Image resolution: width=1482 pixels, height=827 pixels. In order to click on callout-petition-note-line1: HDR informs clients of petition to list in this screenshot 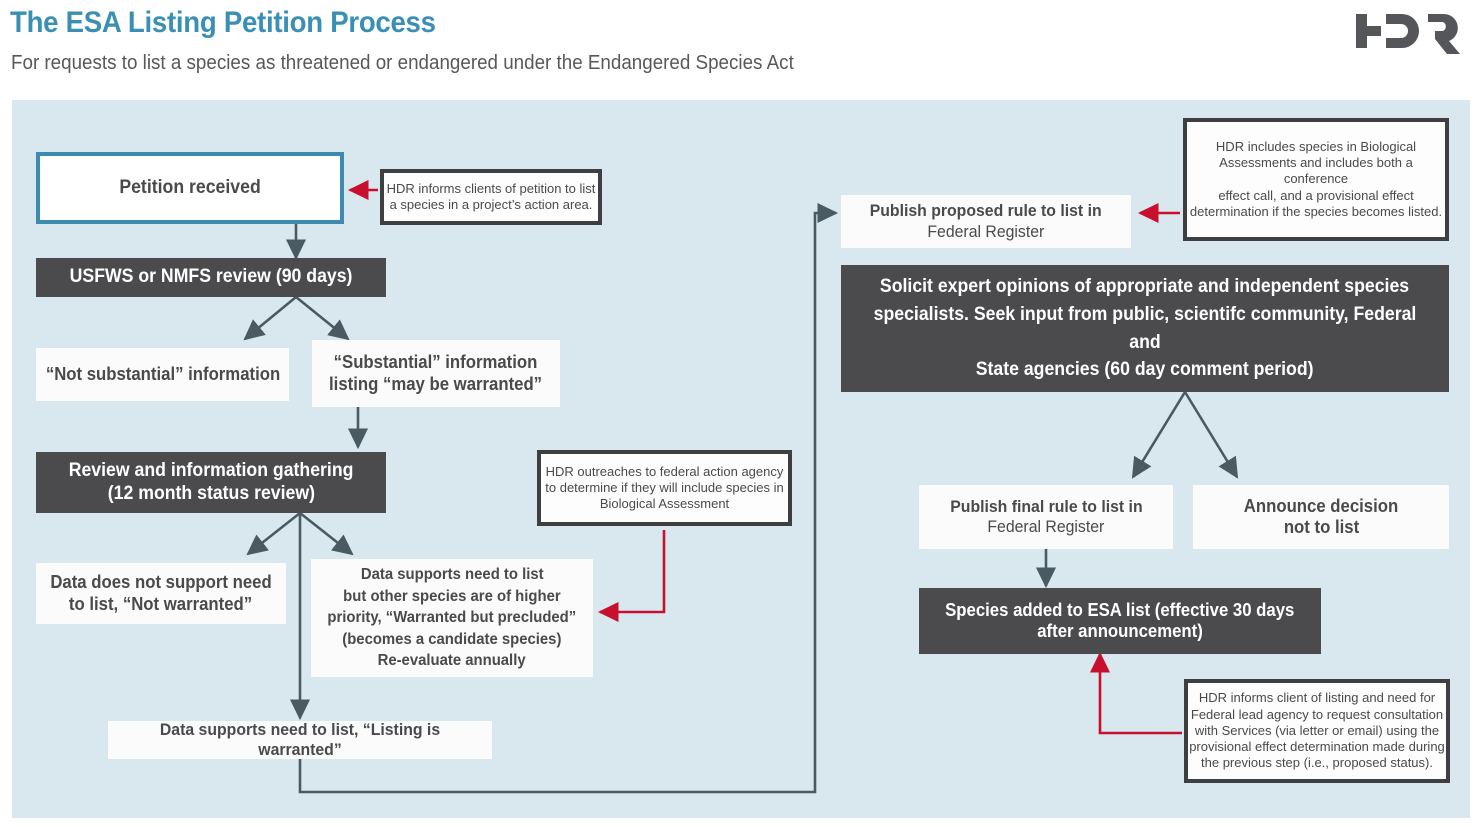, I will do `click(491, 188)`.